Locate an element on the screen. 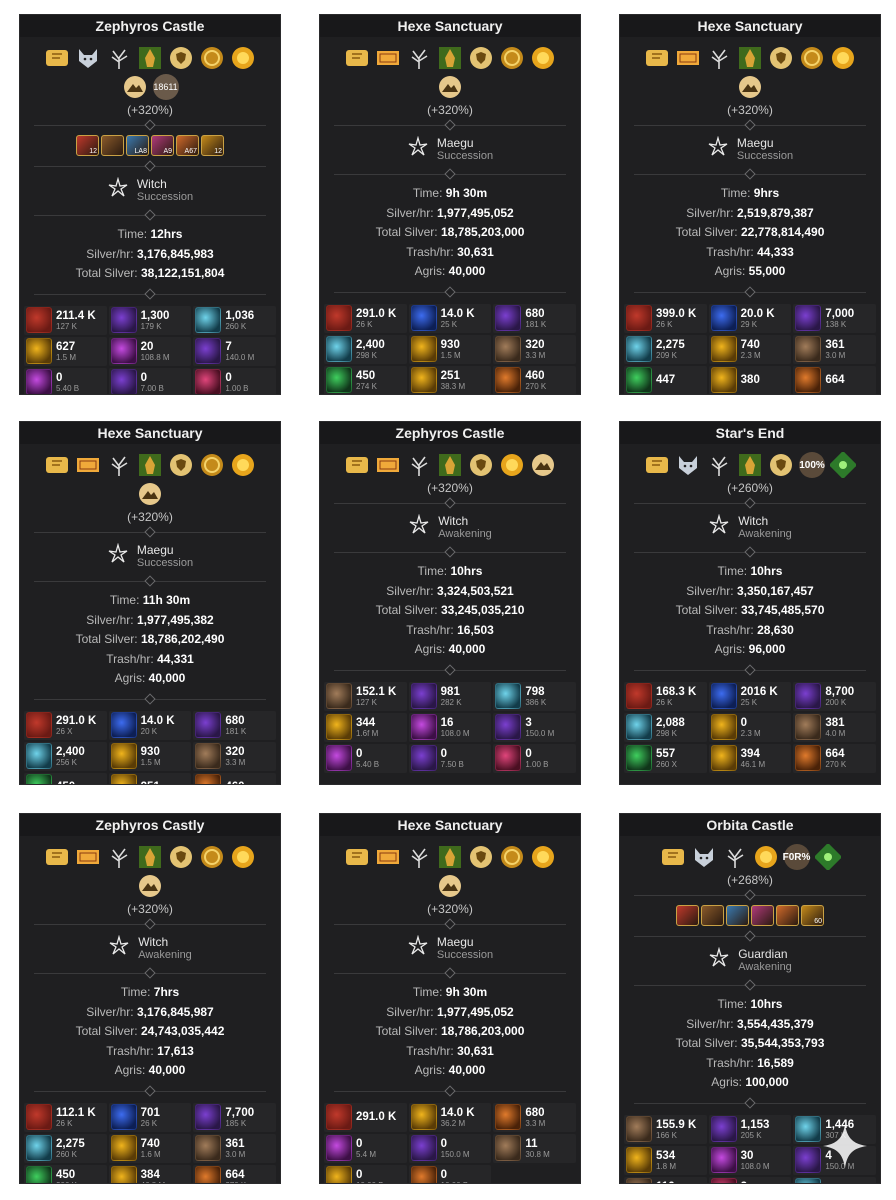 The width and height of the screenshot is (896, 1200). loot-item-count: 116 is located at coordinates (666, 1182).